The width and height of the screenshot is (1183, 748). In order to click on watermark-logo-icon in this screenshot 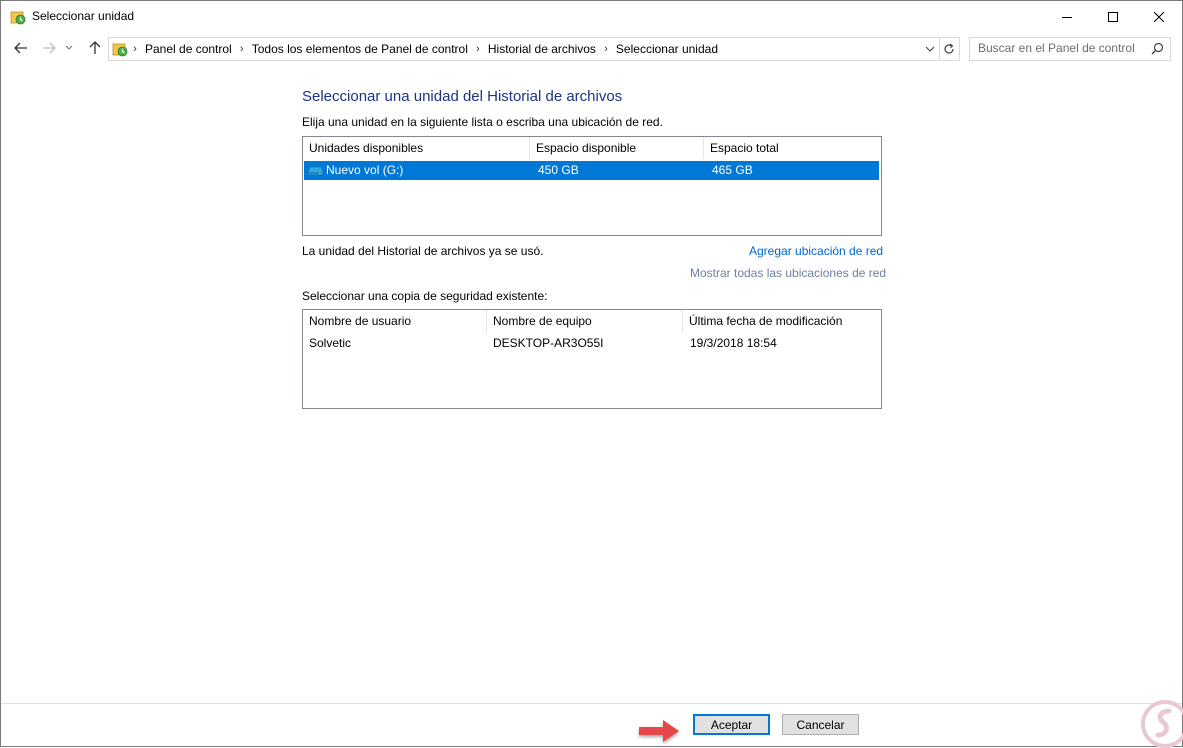, I will do `click(1162, 724)`.